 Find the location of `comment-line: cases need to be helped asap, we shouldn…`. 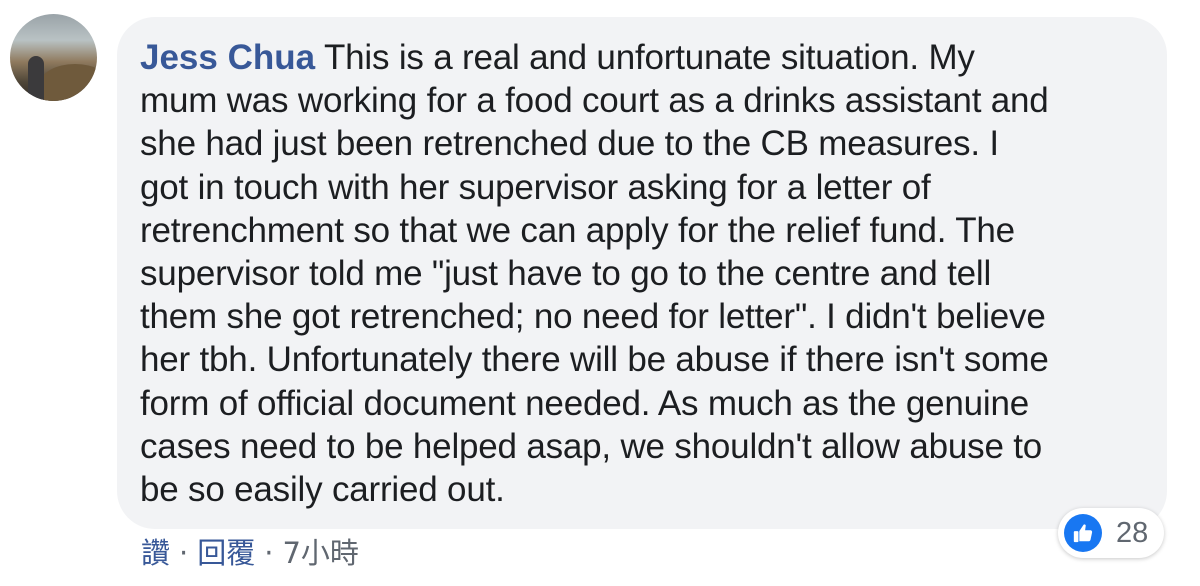

comment-line: cases need to be helped asap, we shouldn… is located at coordinates (591, 446).